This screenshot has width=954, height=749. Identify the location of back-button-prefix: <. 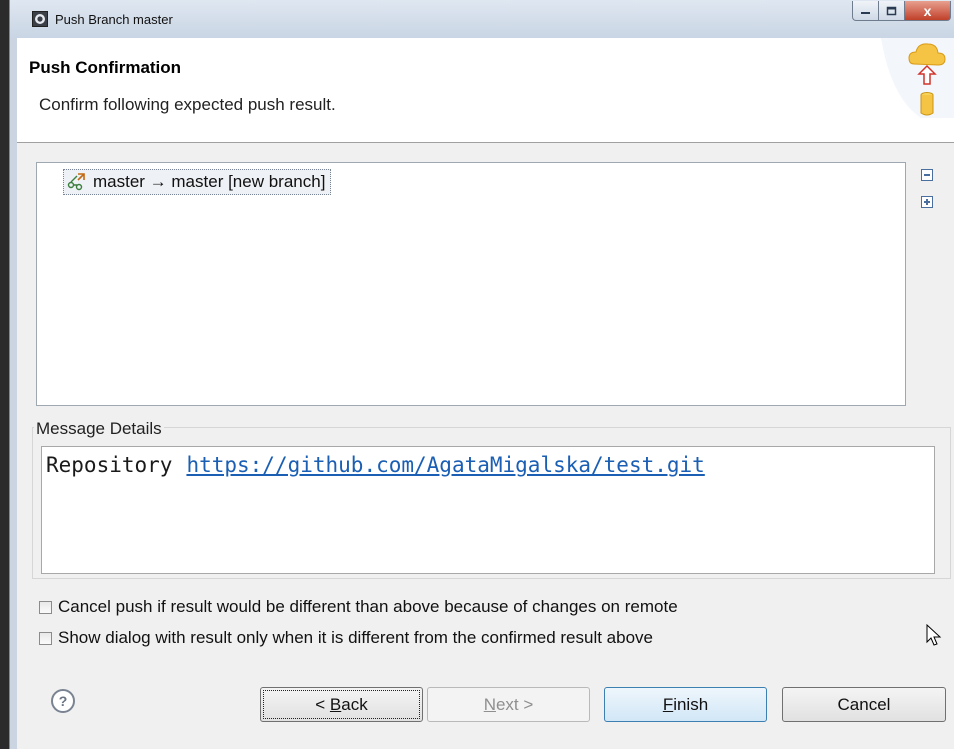
(322, 704).